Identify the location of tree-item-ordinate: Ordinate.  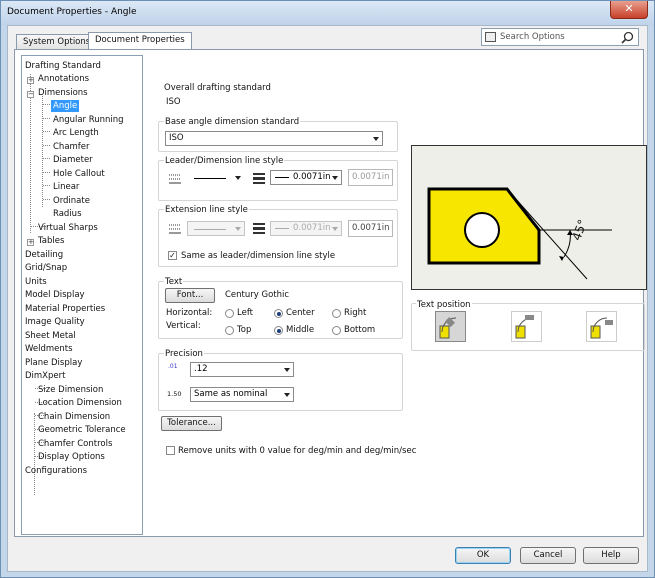
(71, 201).